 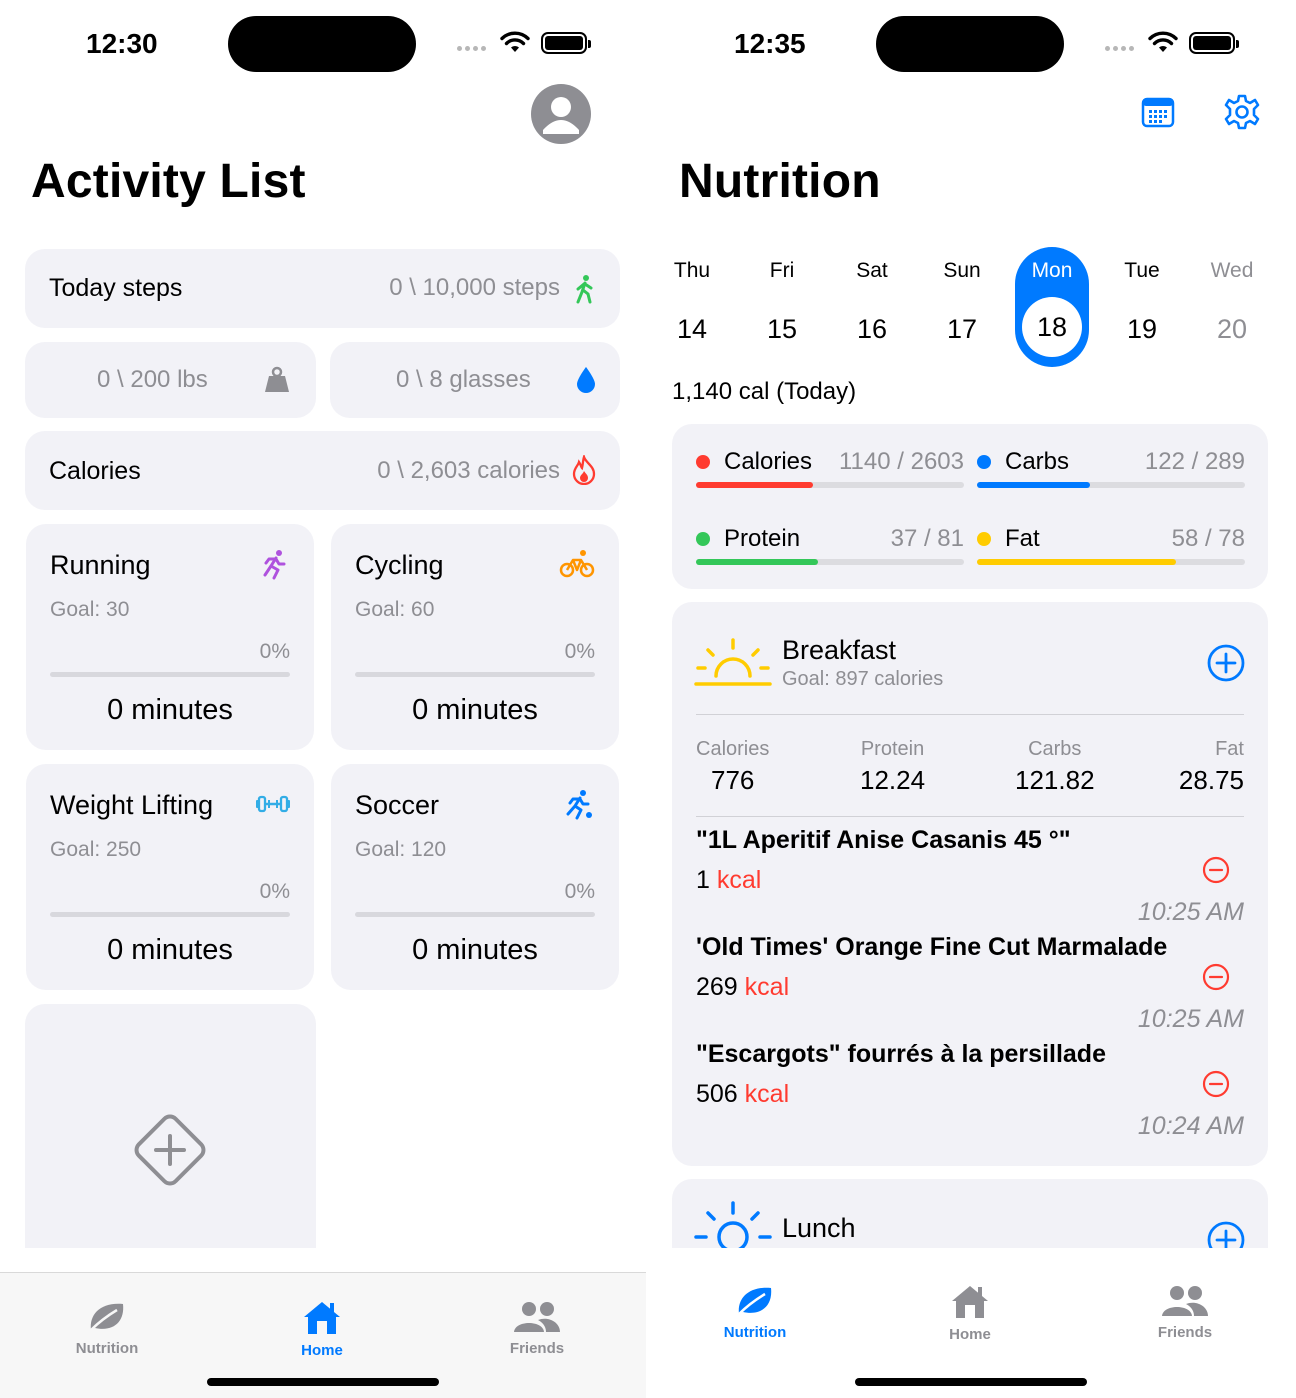 I want to click on dynamic-island, so click(x=322, y=44).